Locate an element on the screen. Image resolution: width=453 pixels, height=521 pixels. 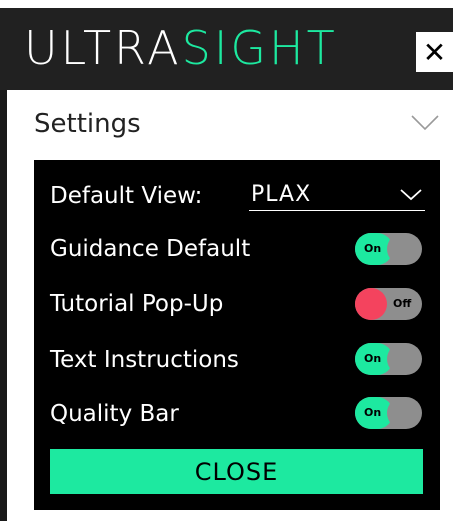
ultrasight-logo: ULTRA SIGHT is located at coordinates (181, 48).